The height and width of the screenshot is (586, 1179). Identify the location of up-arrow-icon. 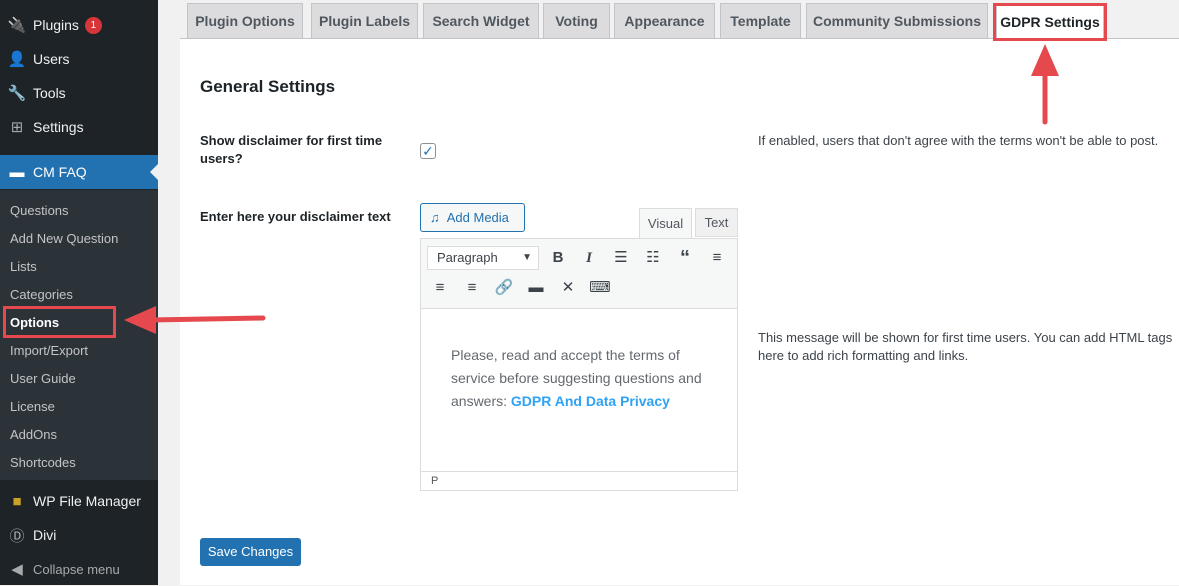
(1045, 84).